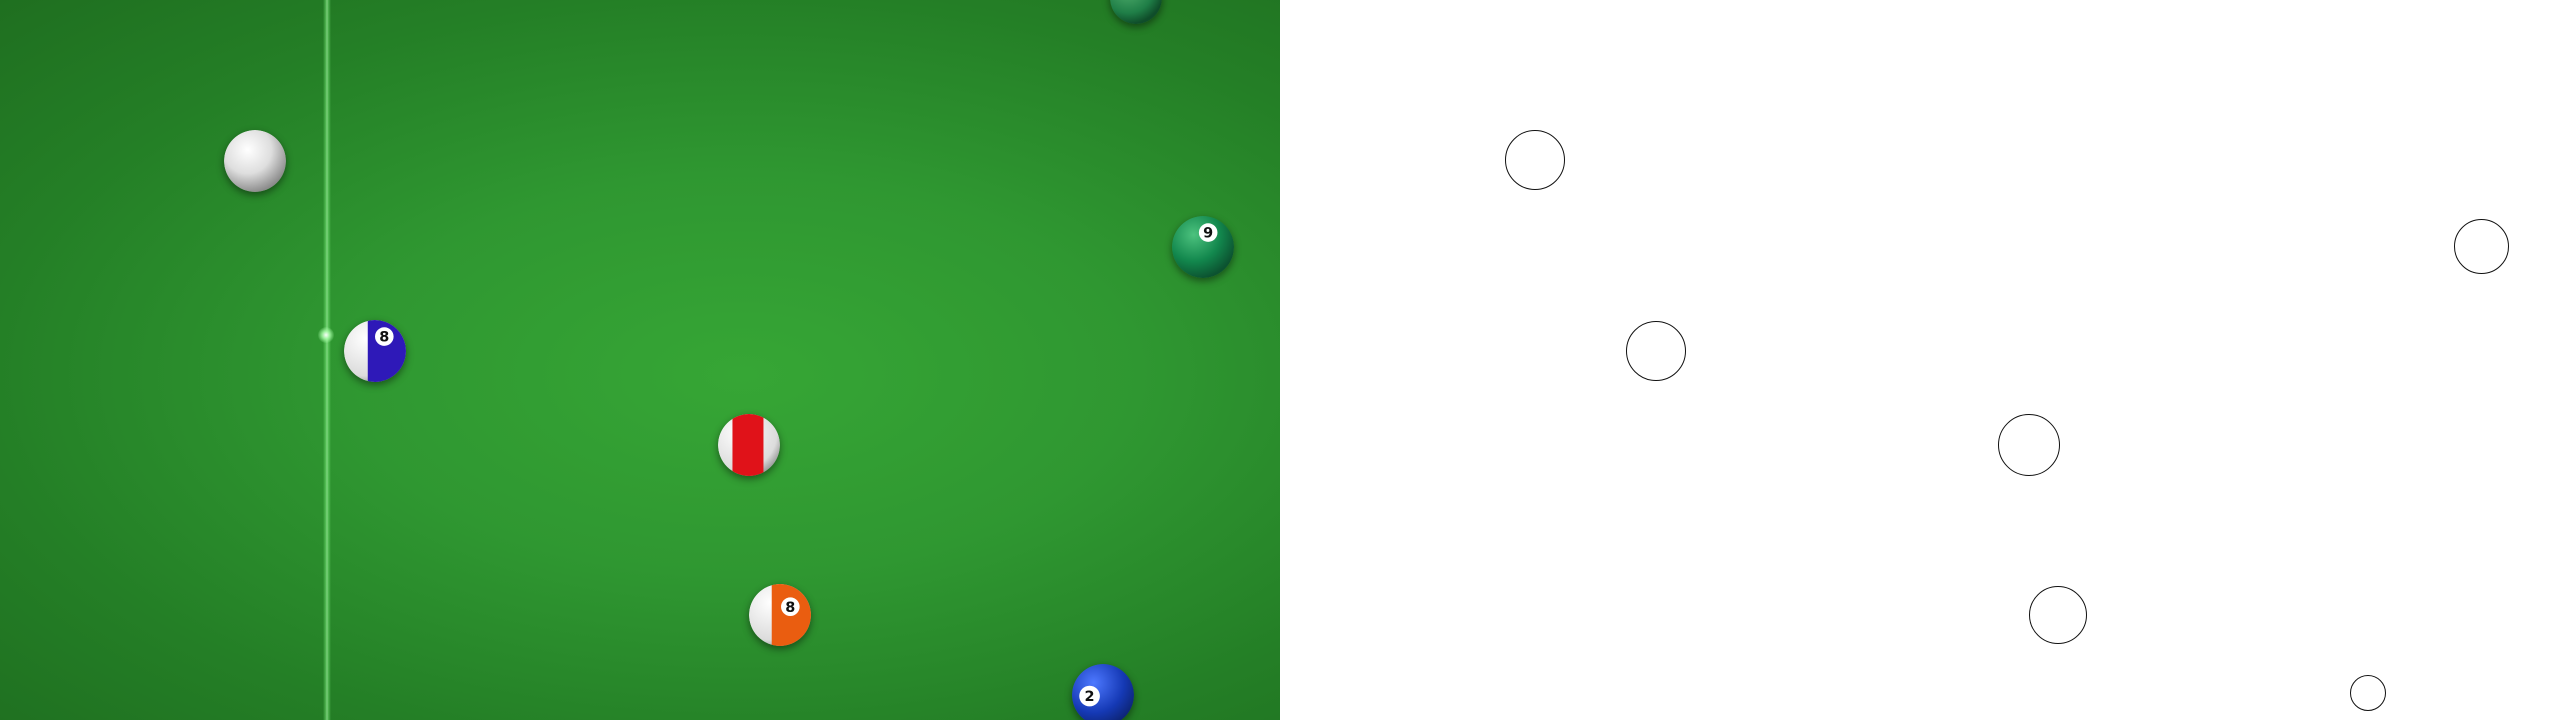 This screenshot has width=2560, height=720. I want to click on red-stripe-ball, so click(749, 445).